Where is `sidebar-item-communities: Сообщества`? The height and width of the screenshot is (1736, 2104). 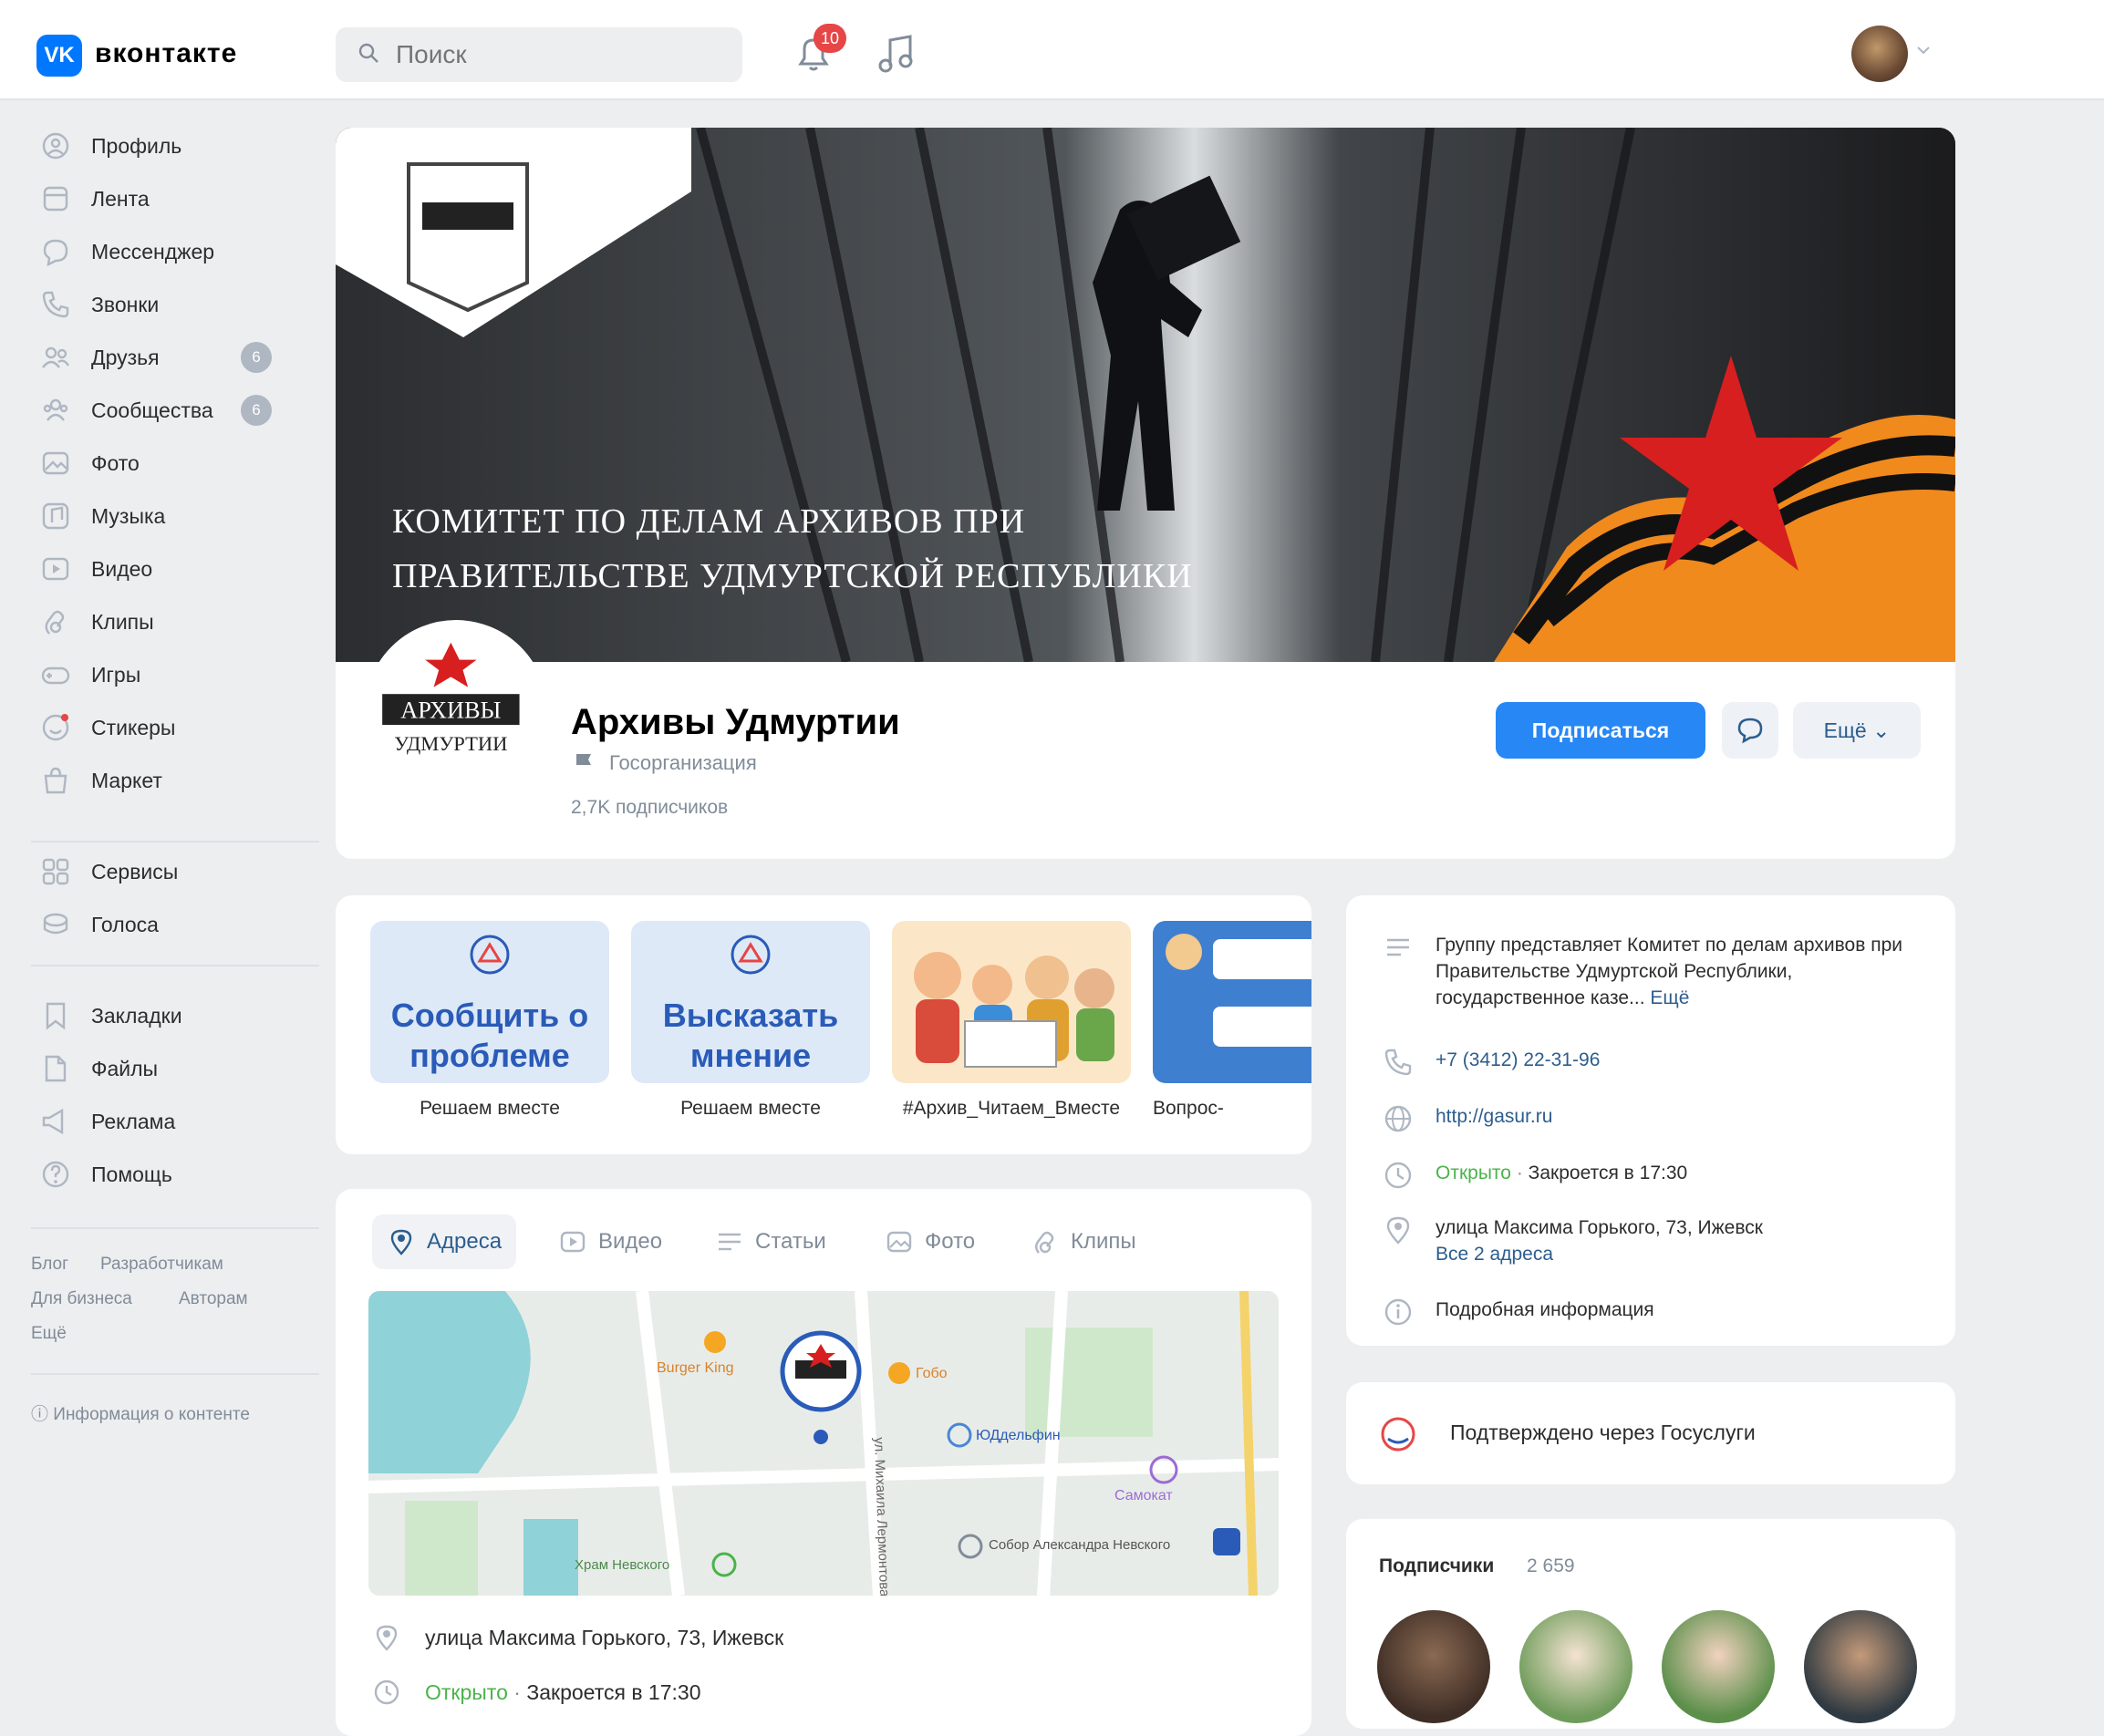 sidebar-item-communities: Сообщества is located at coordinates (177, 410).